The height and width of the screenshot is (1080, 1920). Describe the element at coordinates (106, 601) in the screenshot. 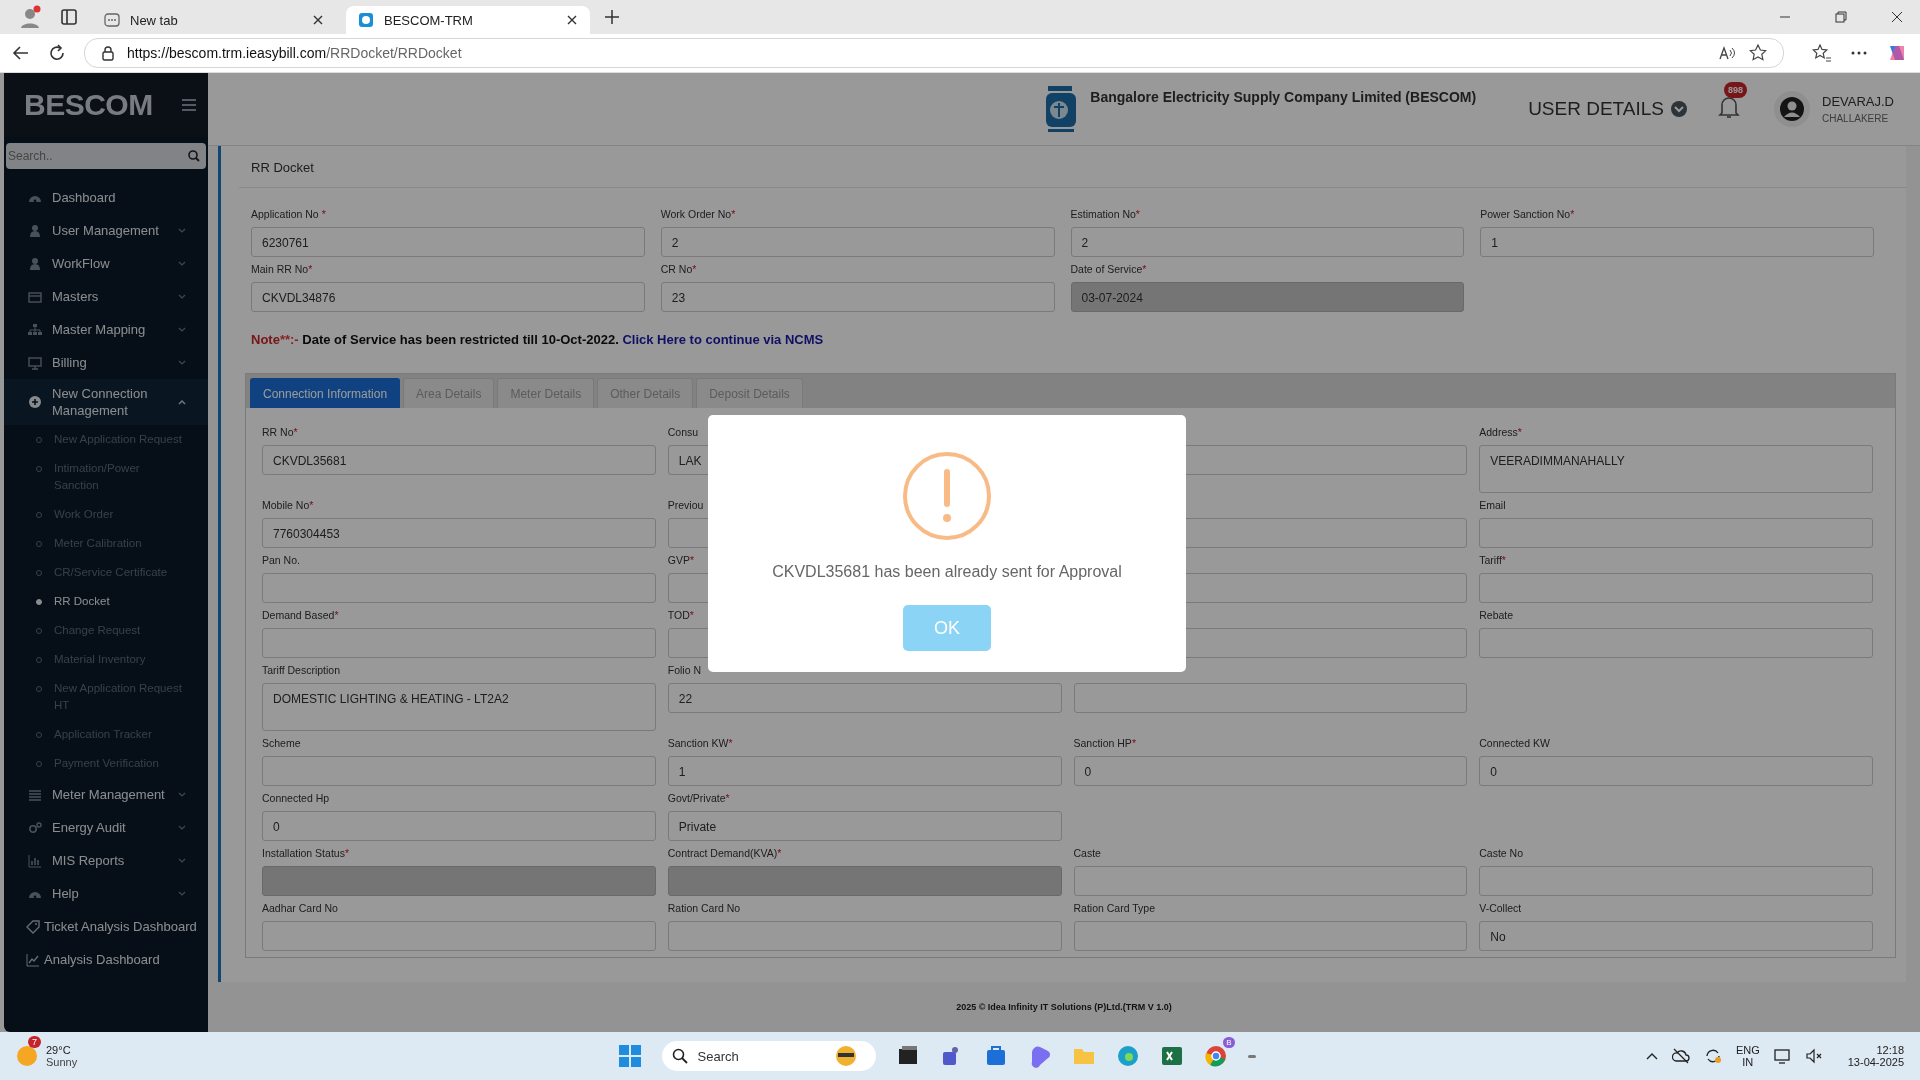

I see `submenu-item: RR Docket` at that location.